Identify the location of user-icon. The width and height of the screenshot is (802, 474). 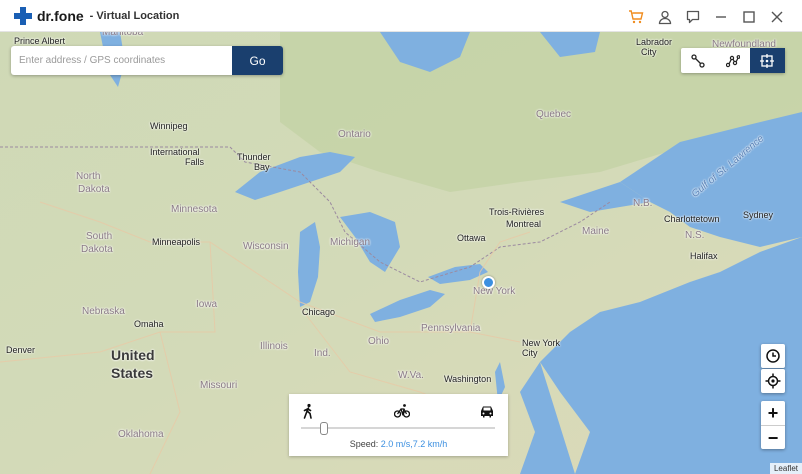
(665, 17).